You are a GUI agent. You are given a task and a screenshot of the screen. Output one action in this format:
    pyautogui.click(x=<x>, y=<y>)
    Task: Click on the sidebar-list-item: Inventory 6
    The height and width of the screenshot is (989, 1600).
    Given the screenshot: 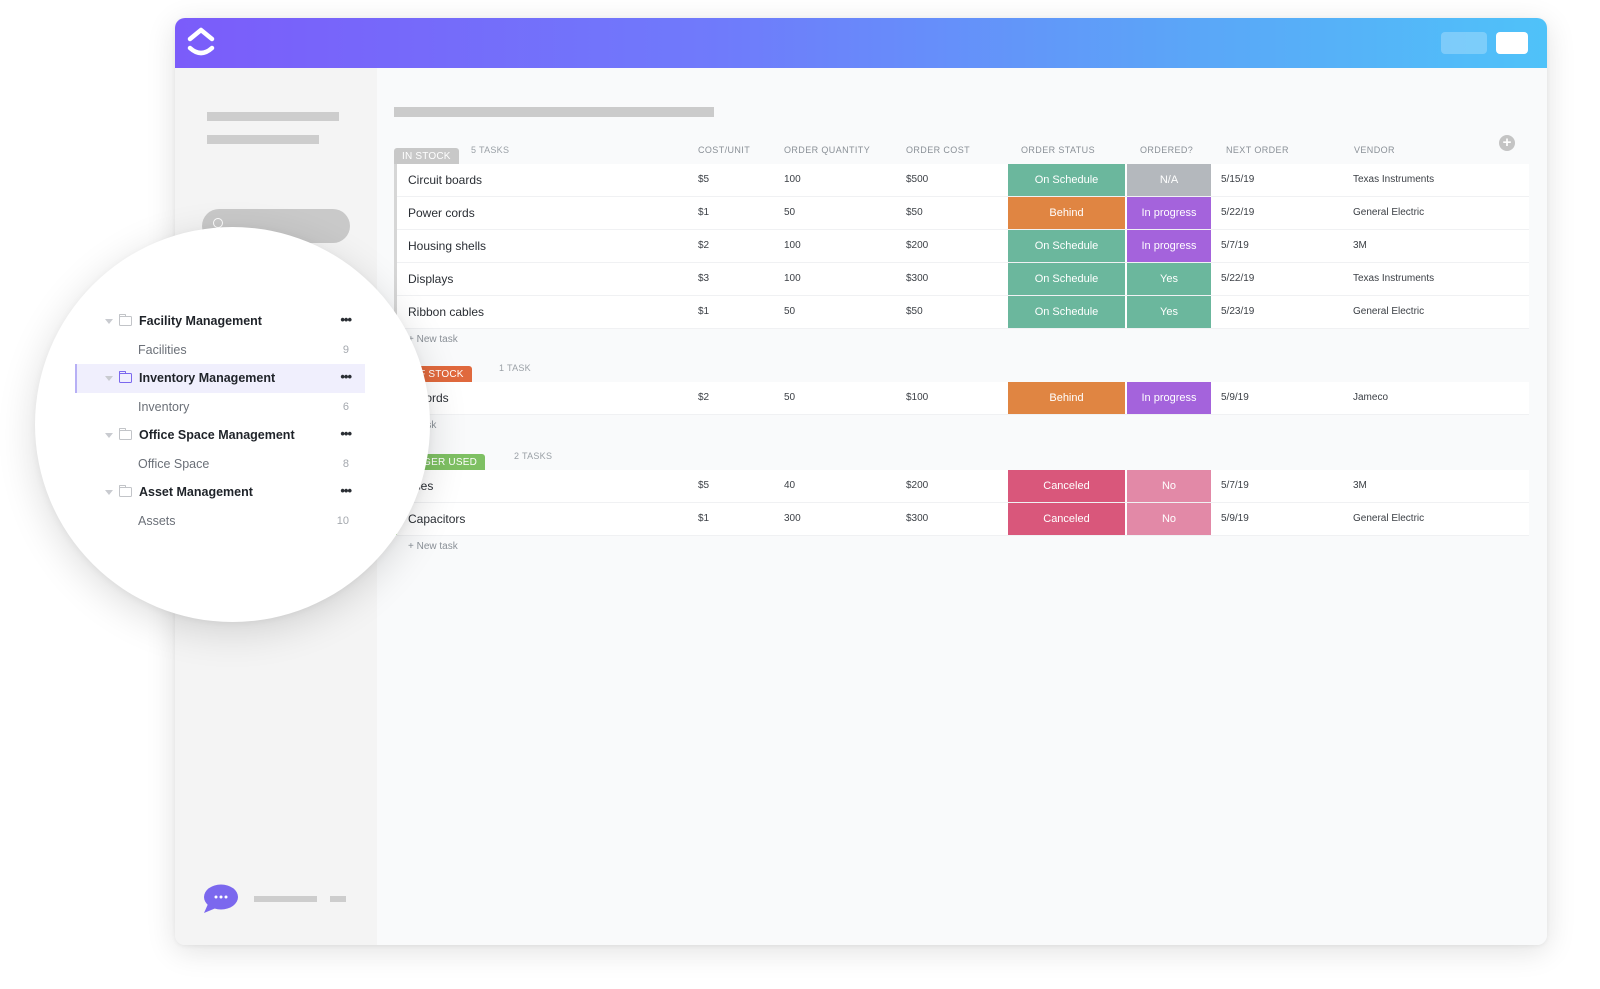 What is the action you would take?
    pyautogui.click(x=227, y=407)
    